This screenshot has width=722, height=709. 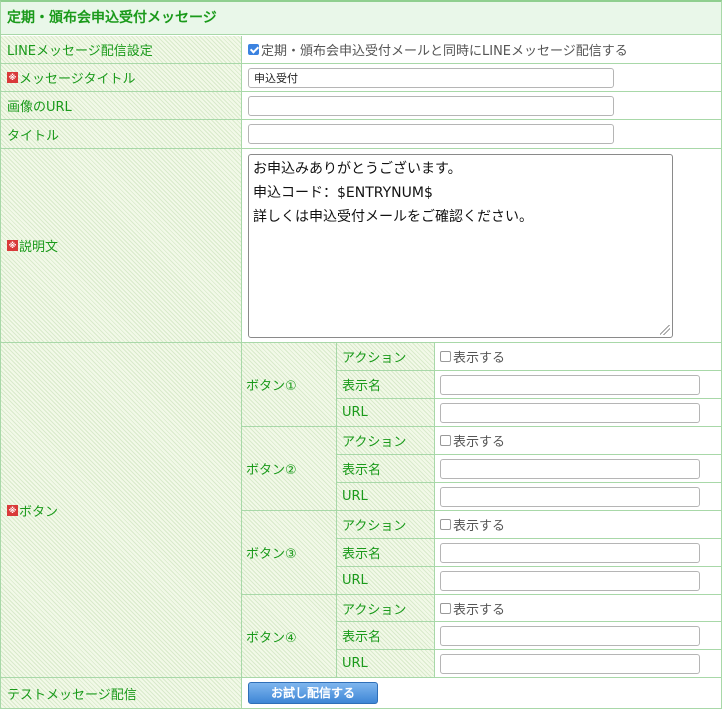 I want to click on button-4-display-name-cell, so click(x=578, y=636).